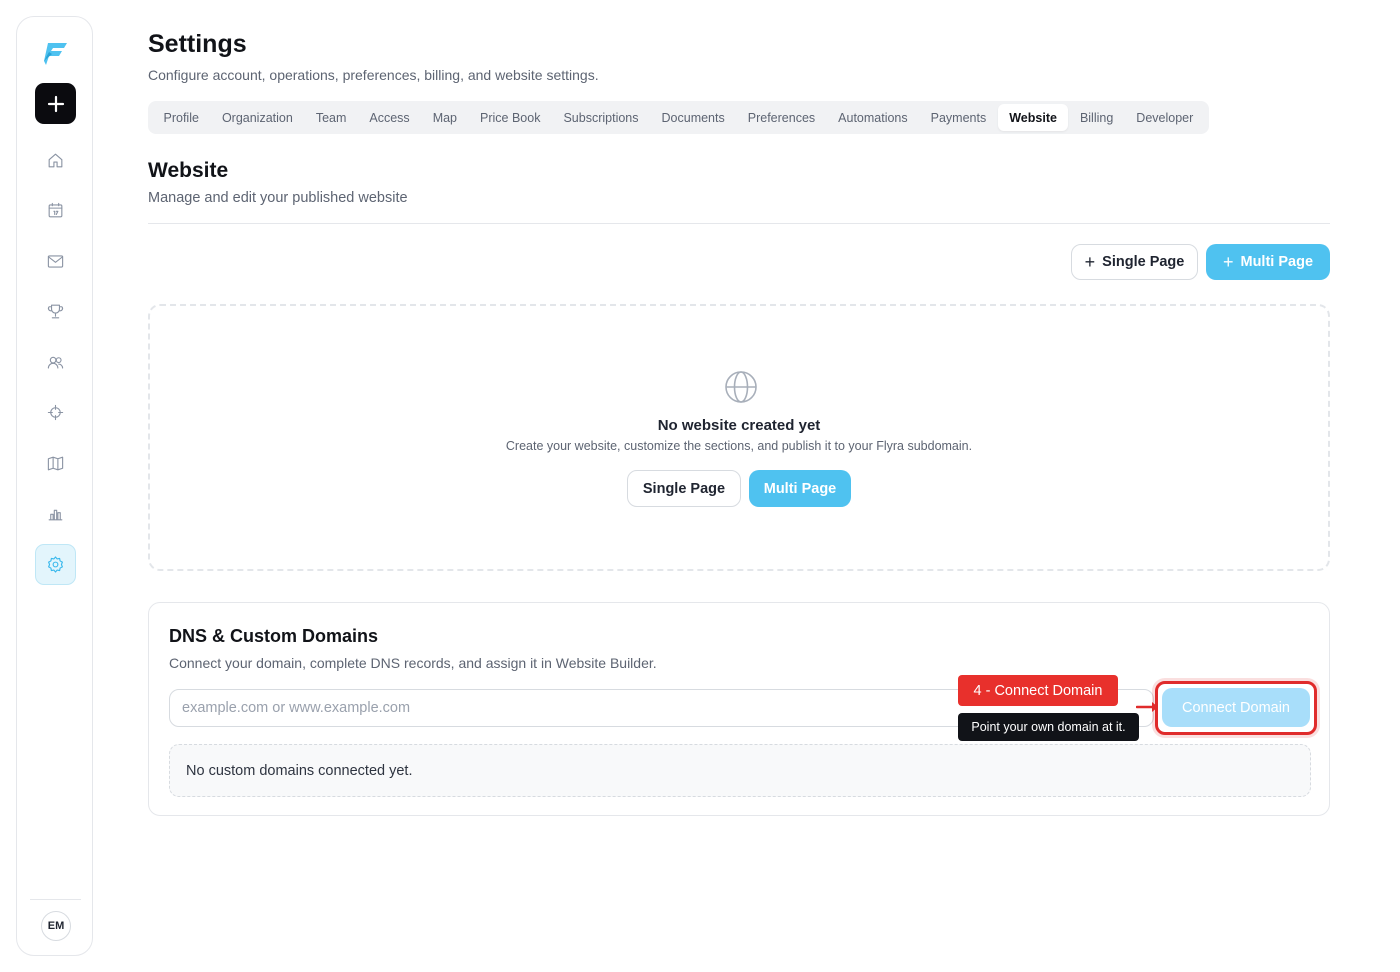 Image resolution: width=1400 pixels, height=972 pixels. I want to click on tab-automations: Automations, so click(873, 117).